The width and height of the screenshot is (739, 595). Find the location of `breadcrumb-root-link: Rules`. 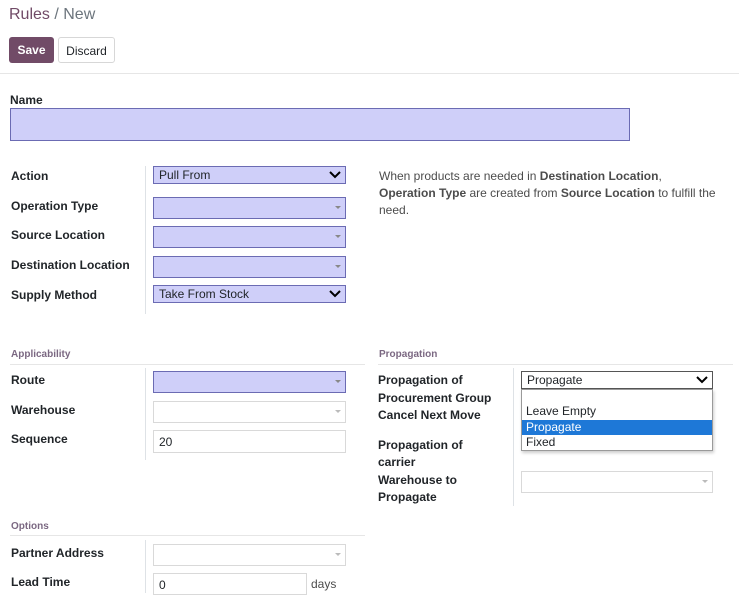

breadcrumb-root-link: Rules is located at coordinates (29, 14).